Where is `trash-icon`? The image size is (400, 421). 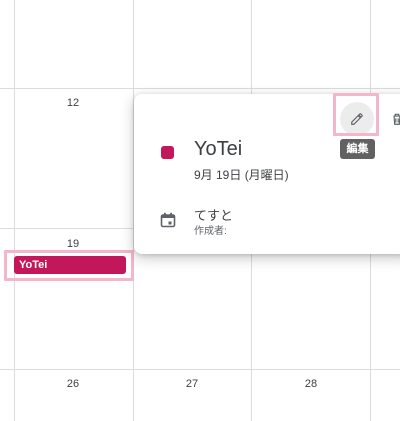
trash-icon is located at coordinates (396, 119).